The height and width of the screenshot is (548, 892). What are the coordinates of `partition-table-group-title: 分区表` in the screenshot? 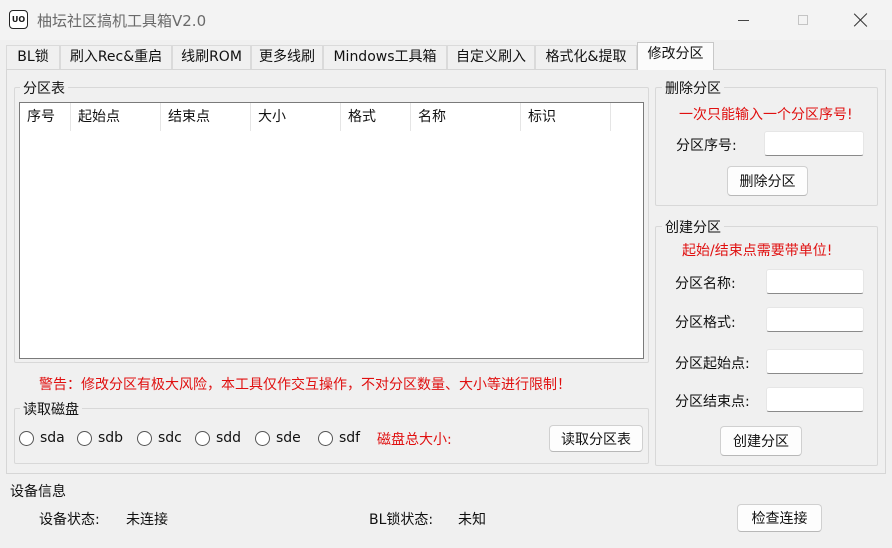 It's located at (44, 88).